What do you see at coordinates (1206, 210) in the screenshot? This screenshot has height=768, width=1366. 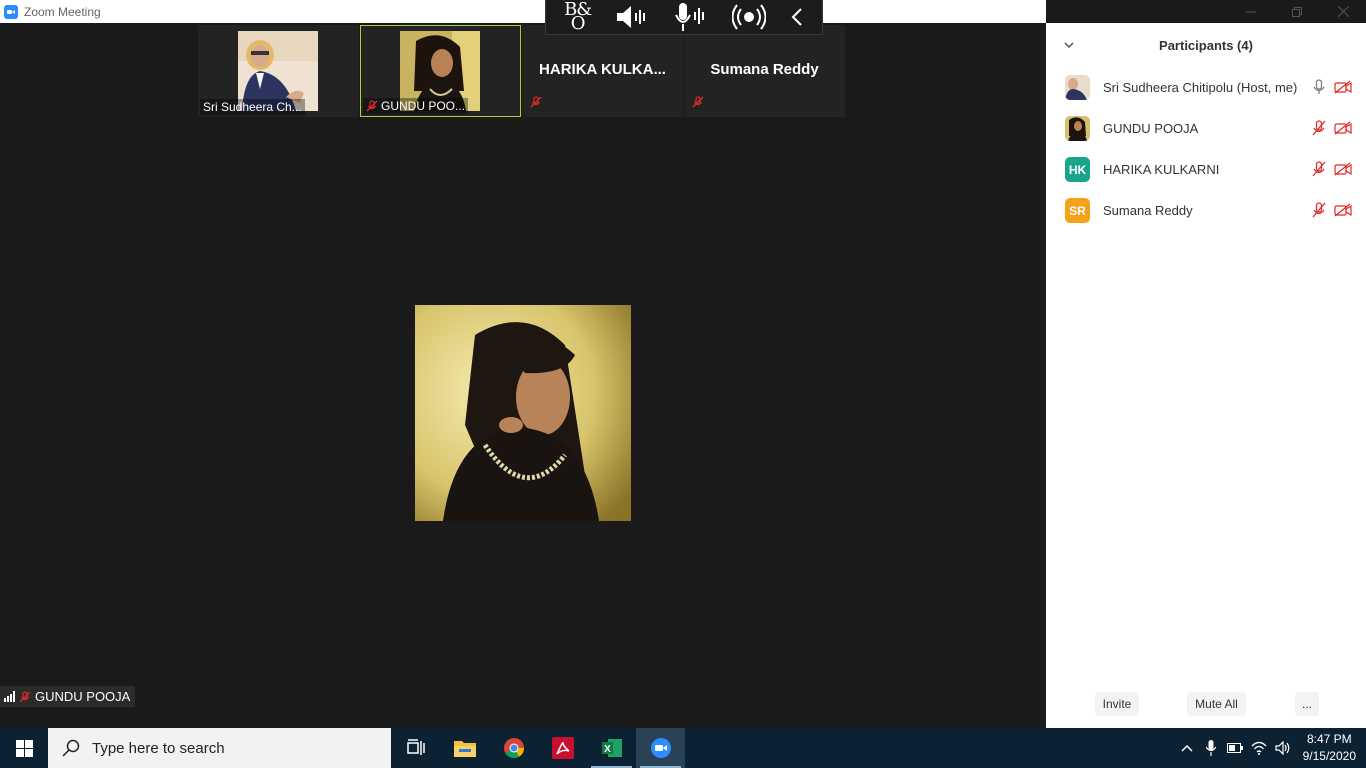 I see `participant-row: SR Sumana Reddy` at bounding box center [1206, 210].